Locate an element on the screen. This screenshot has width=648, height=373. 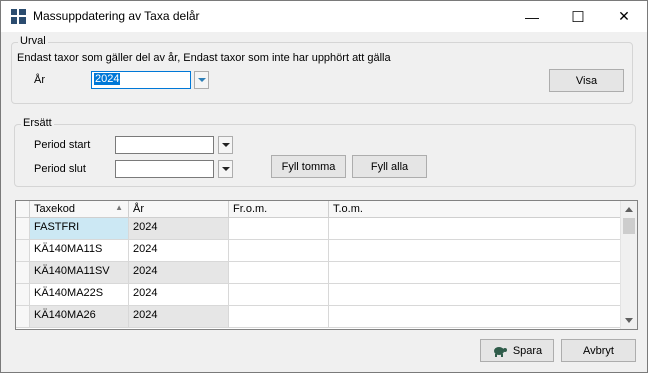
year-dropdown-button is located at coordinates (201, 80).